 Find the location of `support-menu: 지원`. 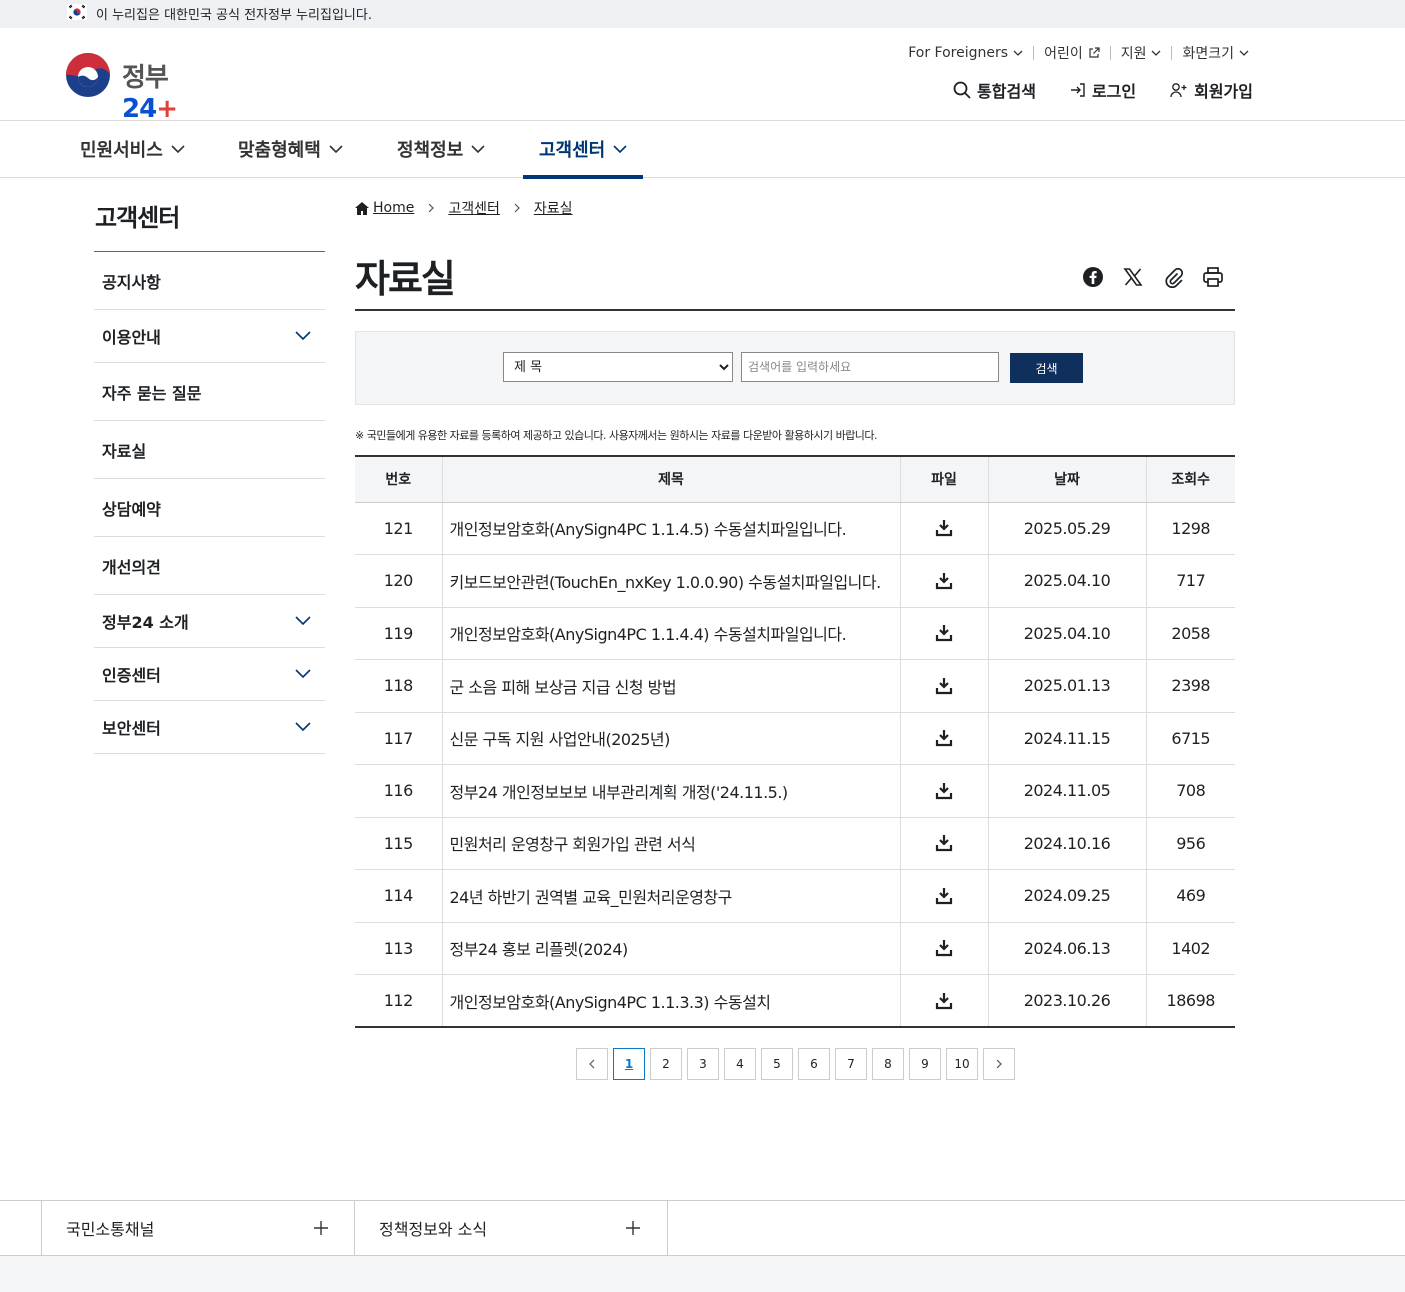

support-menu: 지원 is located at coordinates (1141, 53).